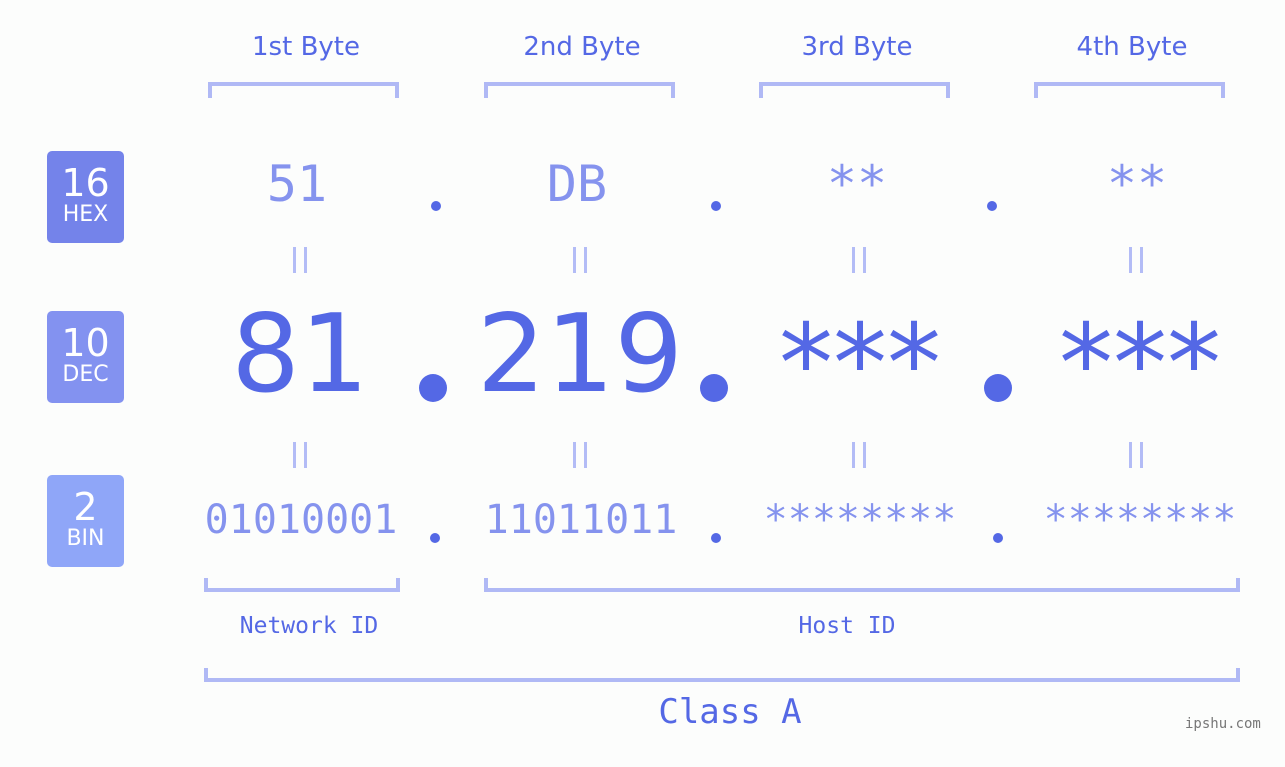 This screenshot has width=1285, height=767. Describe the element at coordinates (85, 183) in the screenshot. I see `hex-badge-number: 16` at that location.